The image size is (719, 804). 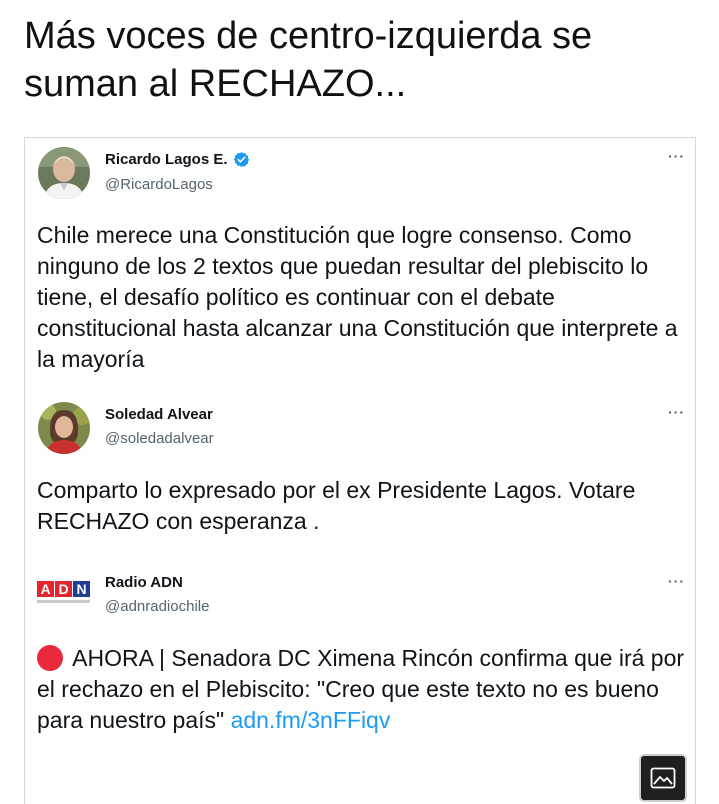 I want to click on author-name: Radio ADN, so click(x=144, y=582).